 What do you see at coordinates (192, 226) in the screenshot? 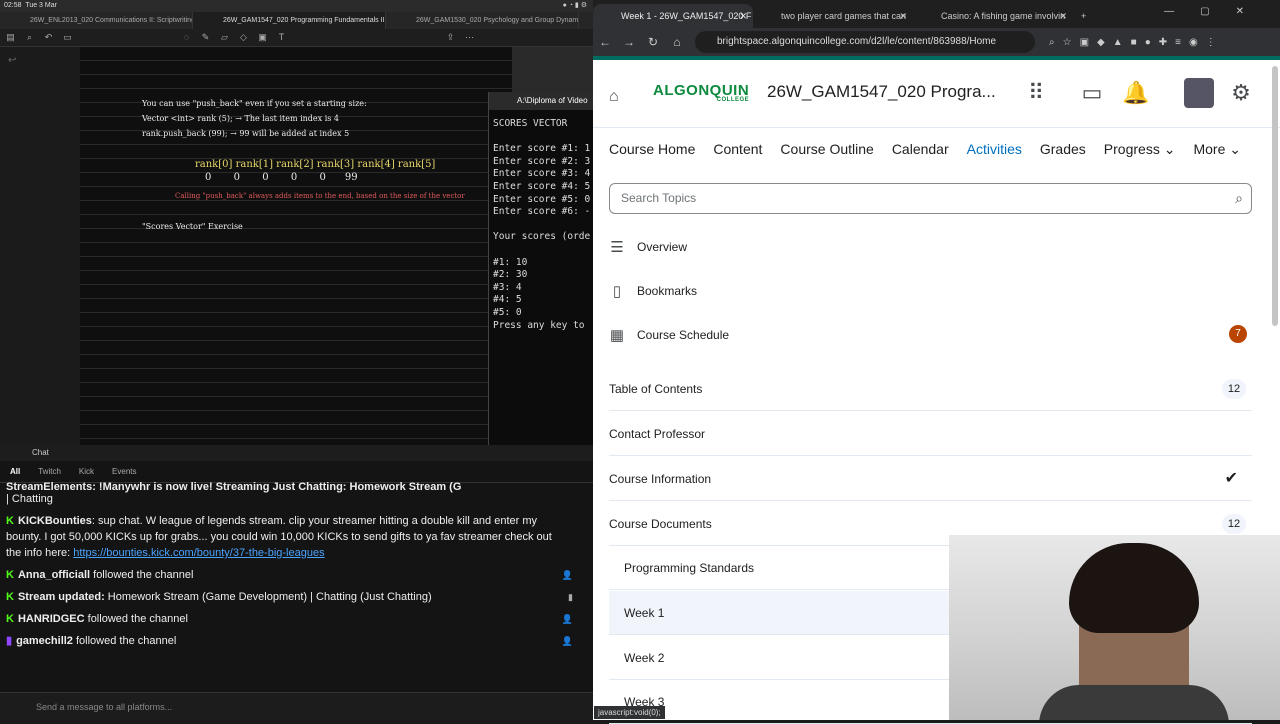
I see `note-exercise: "Scores Vector" Exercise` at bounding box center [192, 226].